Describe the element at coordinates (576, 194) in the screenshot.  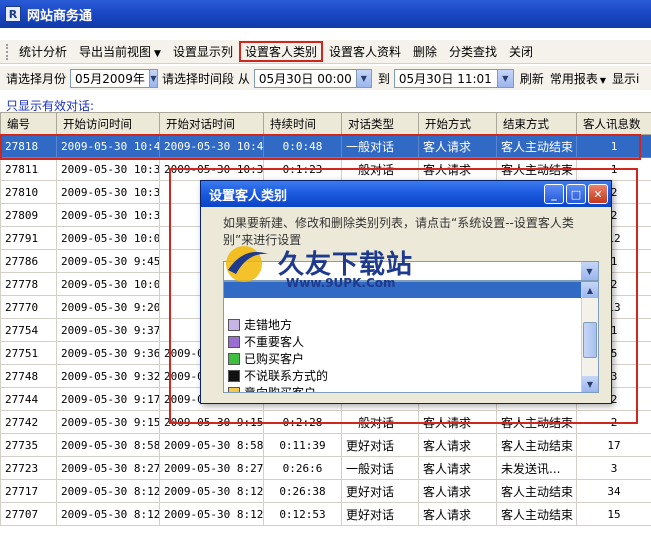
I see `maximize-icon: □` at that location.